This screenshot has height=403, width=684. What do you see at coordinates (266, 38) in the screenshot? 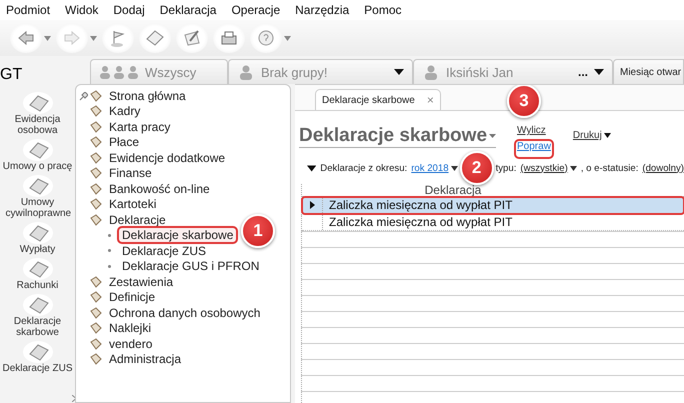
I see `help-icon` at bounding box center [266, 38].